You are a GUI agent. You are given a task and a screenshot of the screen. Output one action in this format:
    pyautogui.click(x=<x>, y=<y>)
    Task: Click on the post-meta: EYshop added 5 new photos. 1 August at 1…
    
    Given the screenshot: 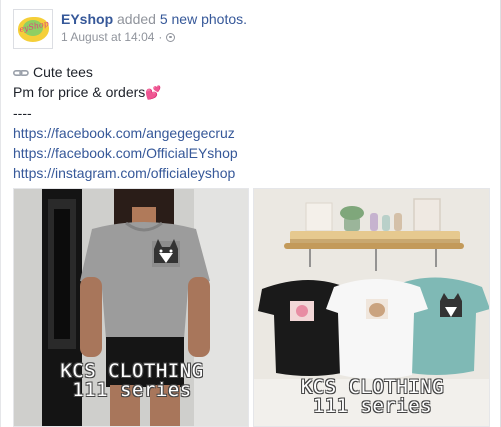 What is the action you would take?
    pyautogui.click(x=154, y=29)
    